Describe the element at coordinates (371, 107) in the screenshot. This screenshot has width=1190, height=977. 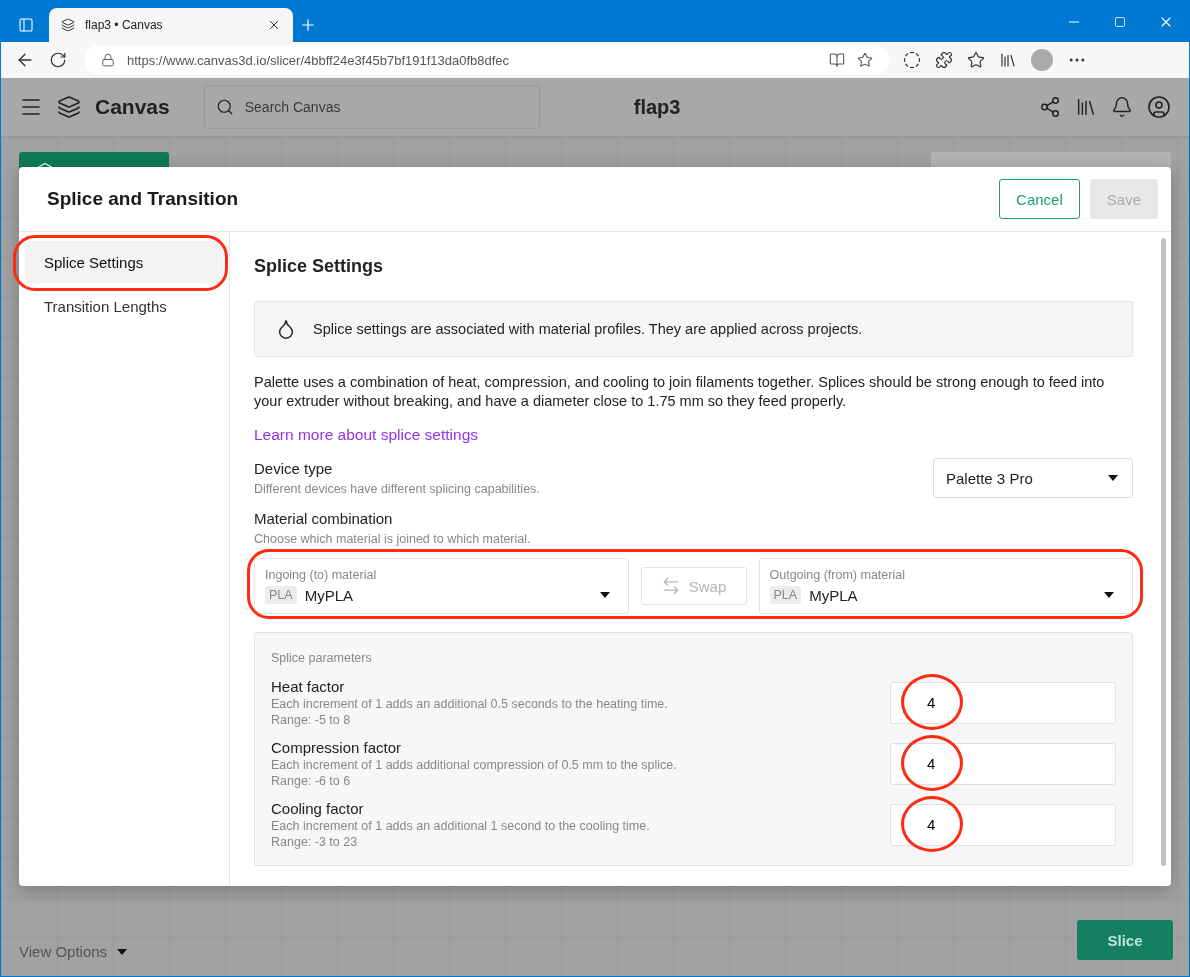
I see `search-field: Search Canvas` at that location.